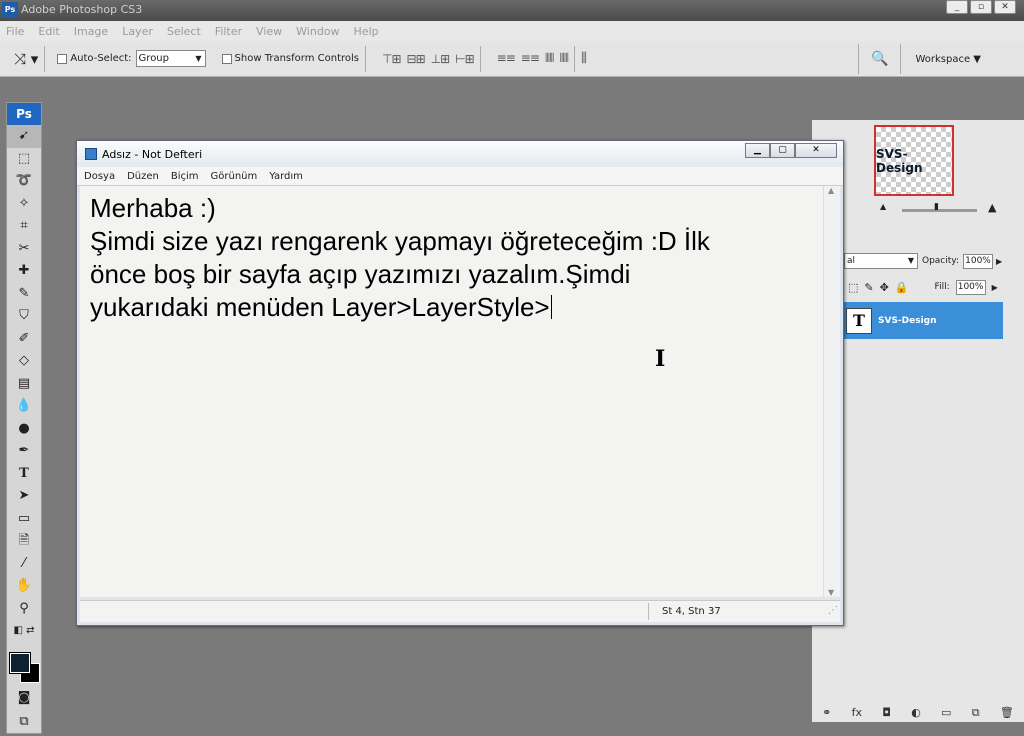  What do you see at coordinates (416, 59) in the screenshot?
I see `align-middle-icon: ⊟⊞` at bounding box center [416, 59].